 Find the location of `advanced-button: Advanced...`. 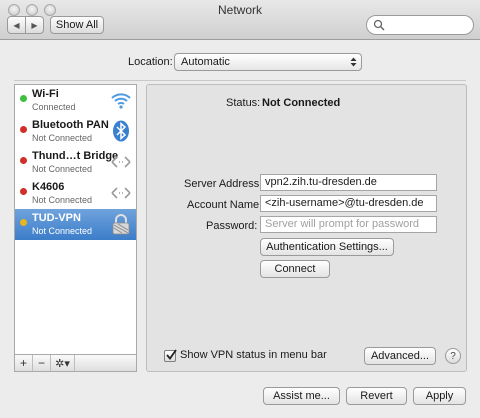

advanced-button: Advanced... is located at coordinates (400, 356).